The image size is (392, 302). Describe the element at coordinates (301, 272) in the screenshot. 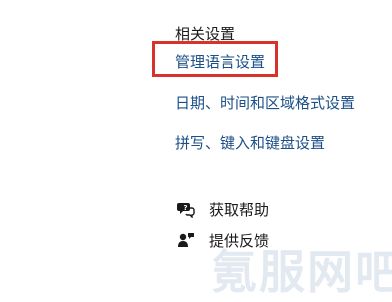

I see `site-watermark: 氪服网吧` at that location.